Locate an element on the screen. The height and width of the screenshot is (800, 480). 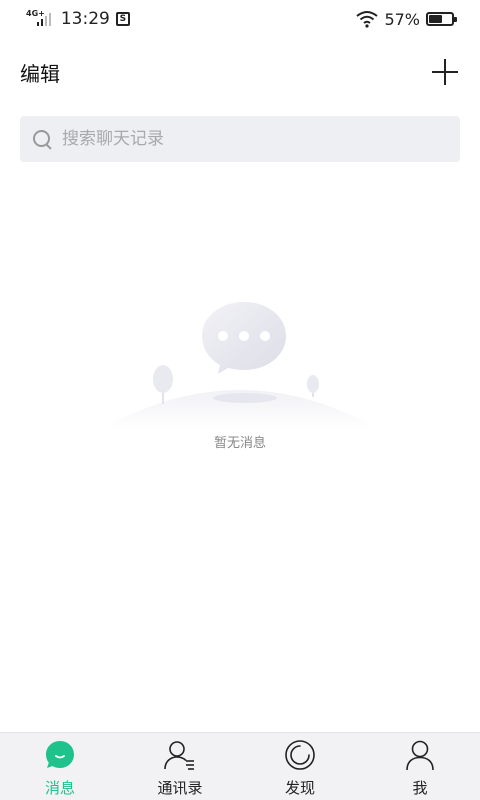
tree-left-icon is located at coordinates (163, 384).